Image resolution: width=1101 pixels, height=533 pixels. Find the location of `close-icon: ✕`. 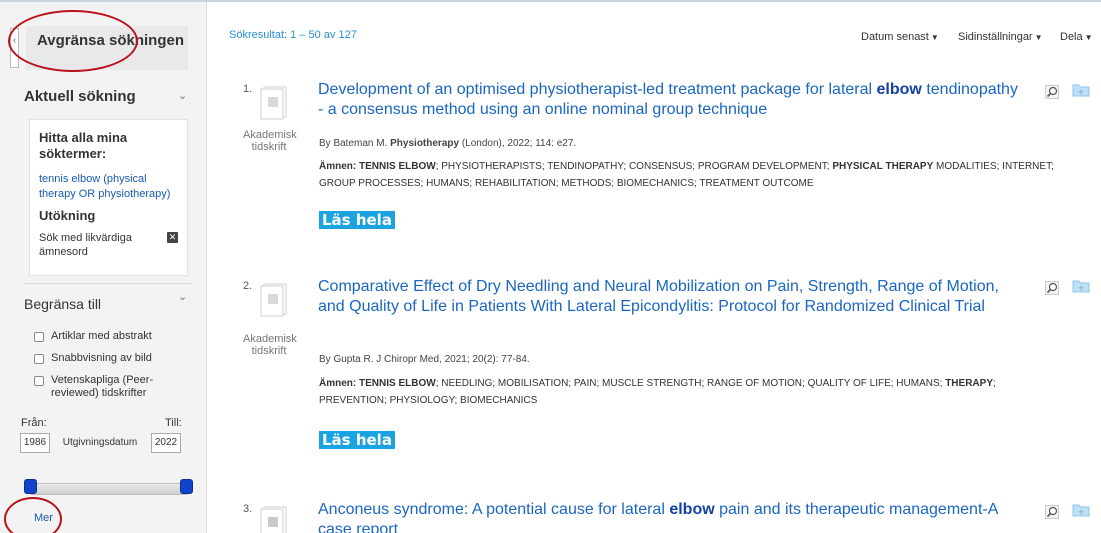

close-icon: ✕ is located at coordinates (172, 237).